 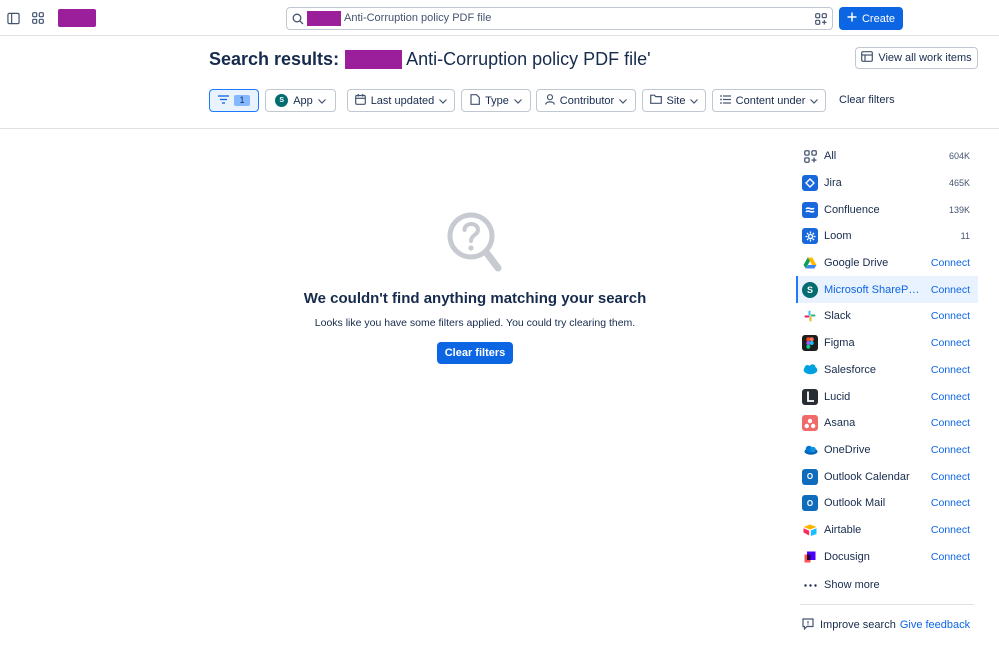 I want to click on sidebar-item-label: Loom, so click(x=838, y=236).